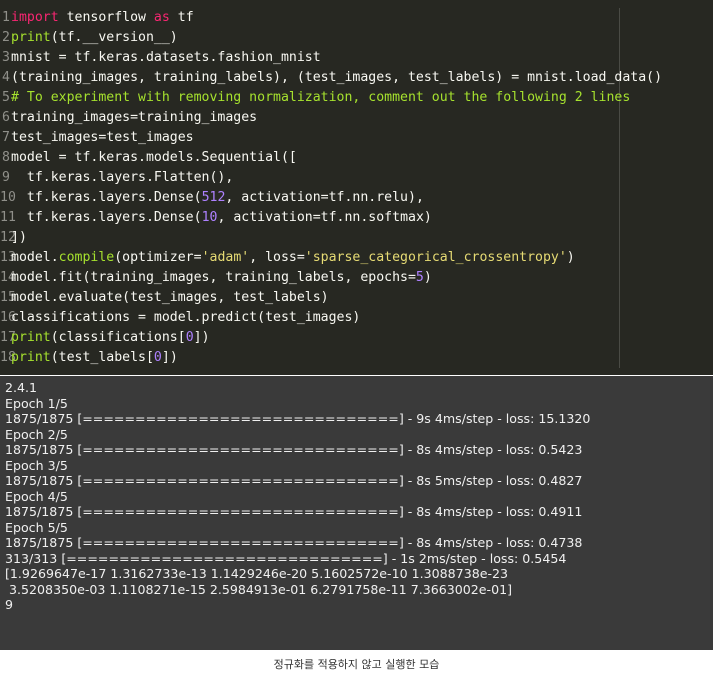 This screenshot has width=713, height=678. What do you see at coordinates (94, 37) in the screenshot?
I see `code-text: print(tf.__version__)` at bounding box center [94, 37].